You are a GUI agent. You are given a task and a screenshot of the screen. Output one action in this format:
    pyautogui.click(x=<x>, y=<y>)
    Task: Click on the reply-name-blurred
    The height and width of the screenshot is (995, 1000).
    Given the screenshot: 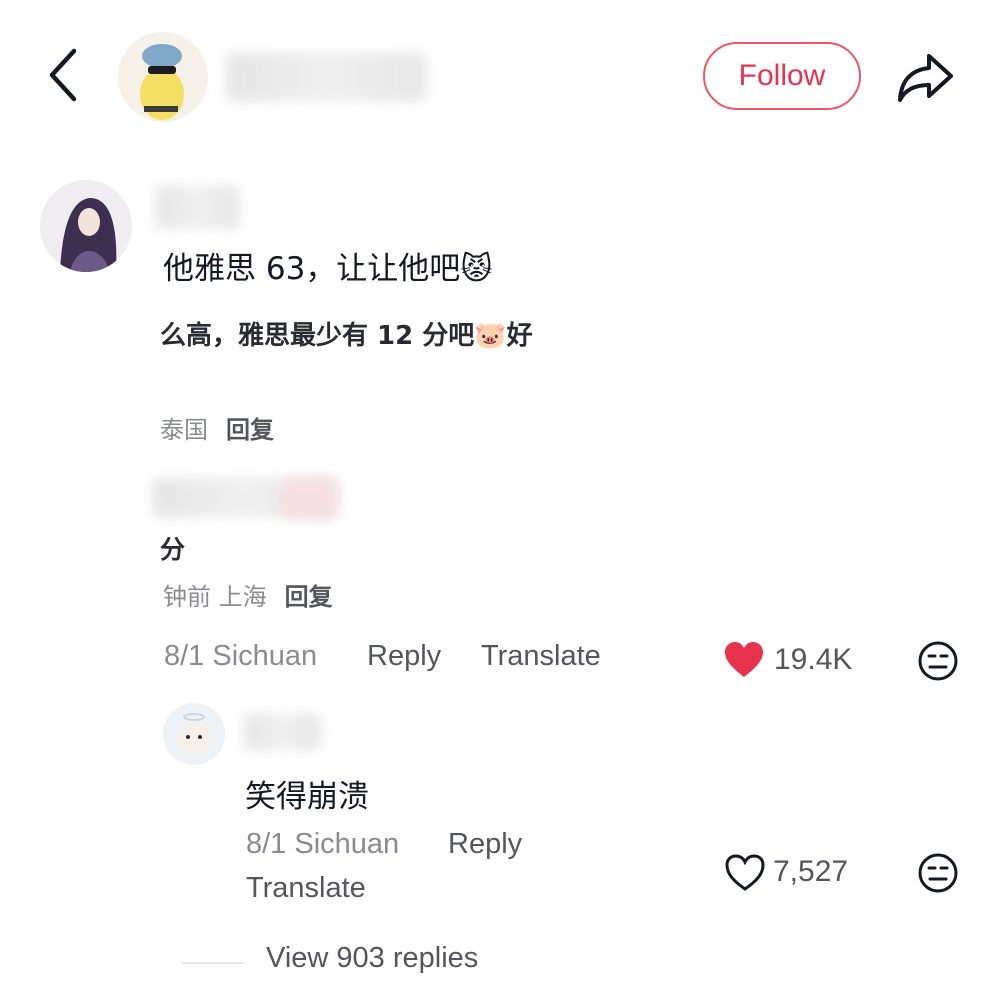 What is the action you would take?
    pyautogui.click(x=282, y=732)
    